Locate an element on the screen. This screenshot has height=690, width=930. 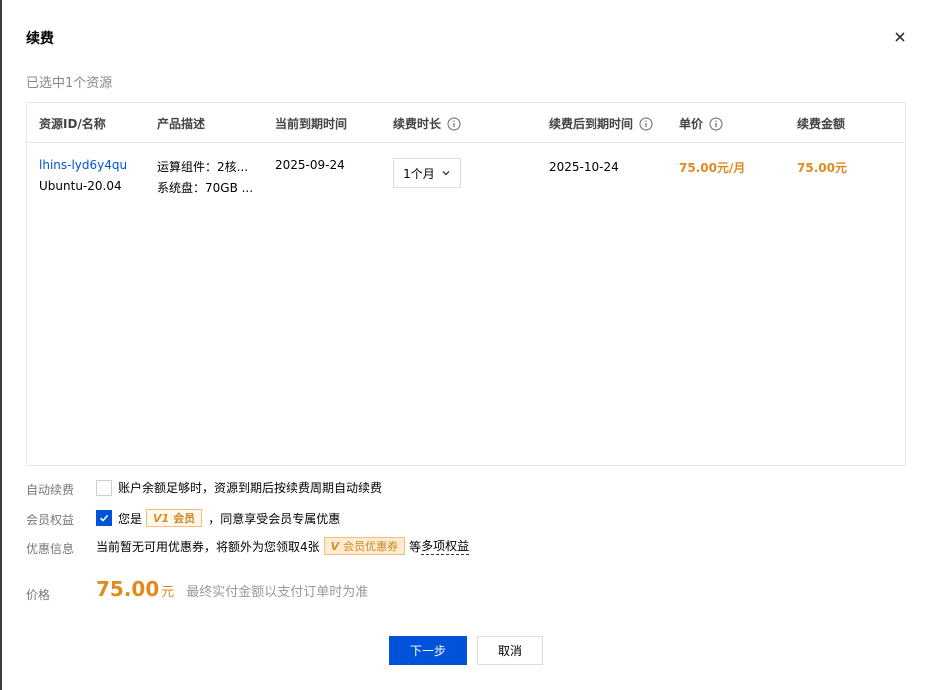
member-label: 会员权益 is located at coordinates (50, 520).